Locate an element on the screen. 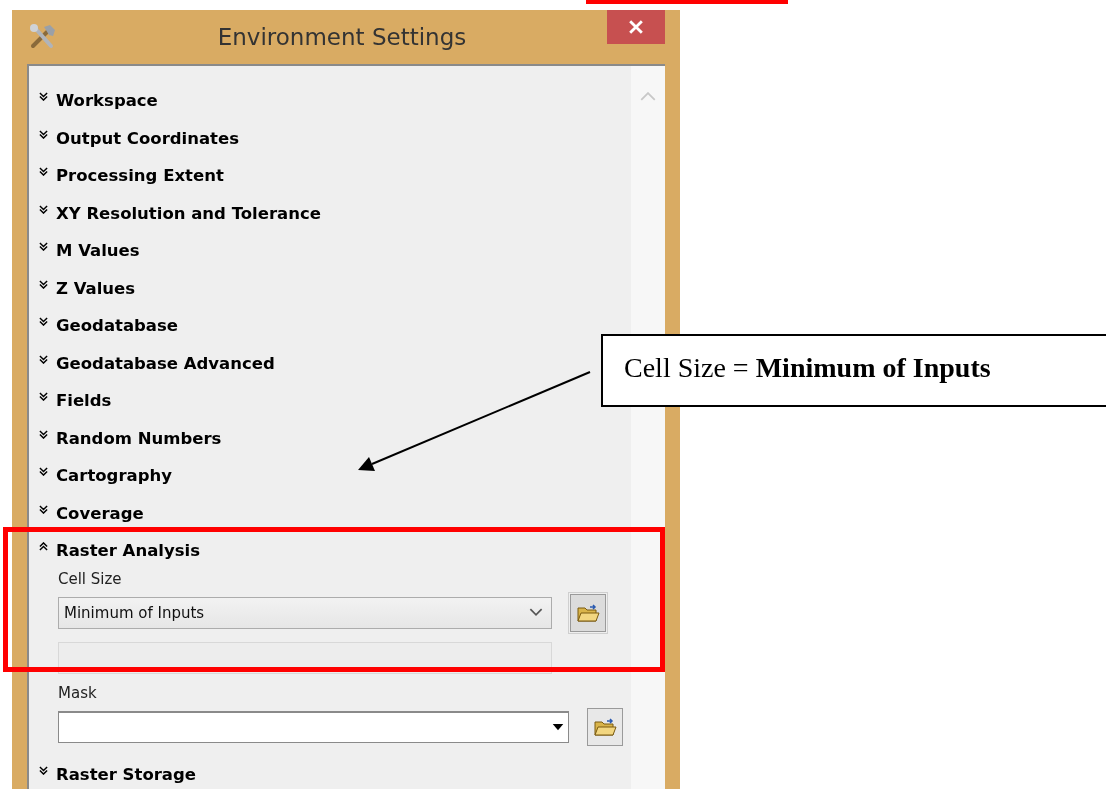 The height and width of the screenshot is (789, 1106). section-header: Z Values is located at coordinates (96, 288).